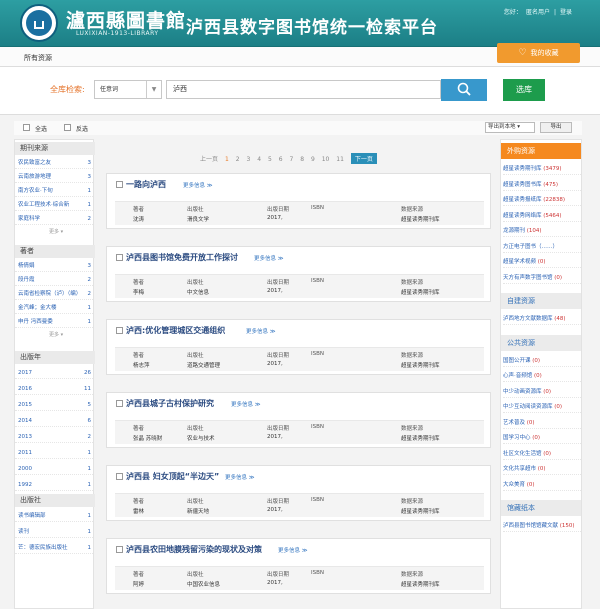 Image resolution: width=600 pixels, height=609 pixels. I want to click on prev-page-link: 上一页, so click(209, 158).